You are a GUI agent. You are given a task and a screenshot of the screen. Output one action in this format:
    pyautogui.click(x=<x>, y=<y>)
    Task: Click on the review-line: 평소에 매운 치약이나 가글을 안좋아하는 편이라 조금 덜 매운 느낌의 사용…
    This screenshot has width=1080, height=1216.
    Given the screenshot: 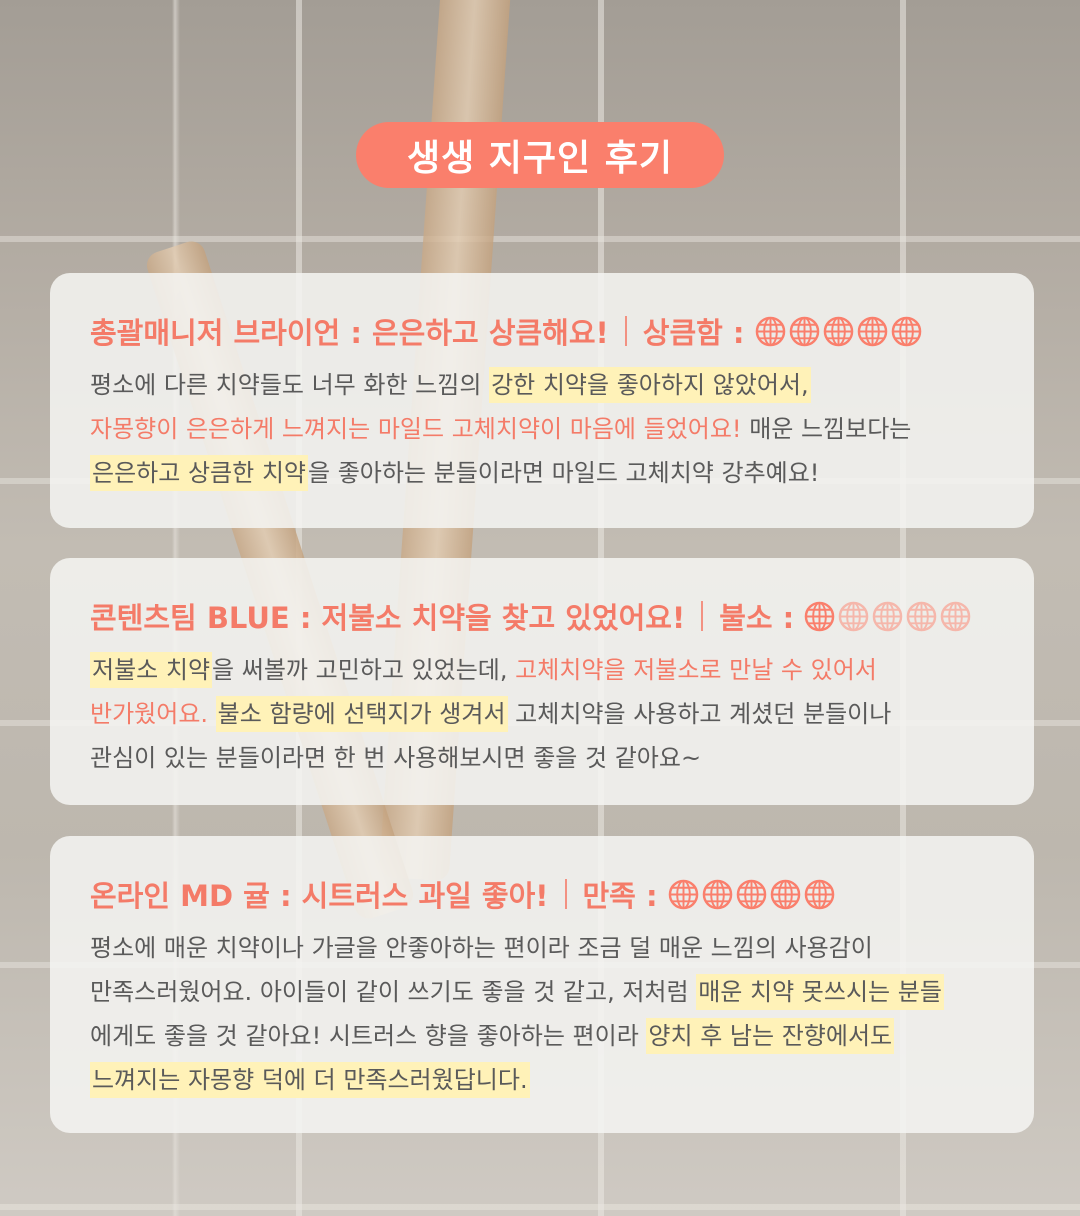 What is the action you would take?
    pyautogui.click(x=542, y=948)
    